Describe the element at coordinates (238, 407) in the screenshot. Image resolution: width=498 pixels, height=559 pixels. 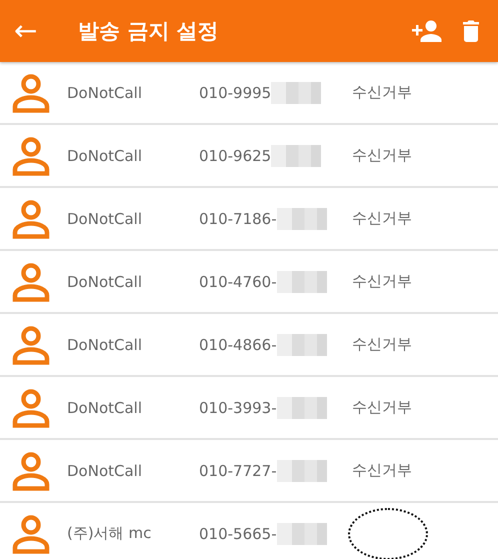
I see `phone-number: 010-3993-` at that location.